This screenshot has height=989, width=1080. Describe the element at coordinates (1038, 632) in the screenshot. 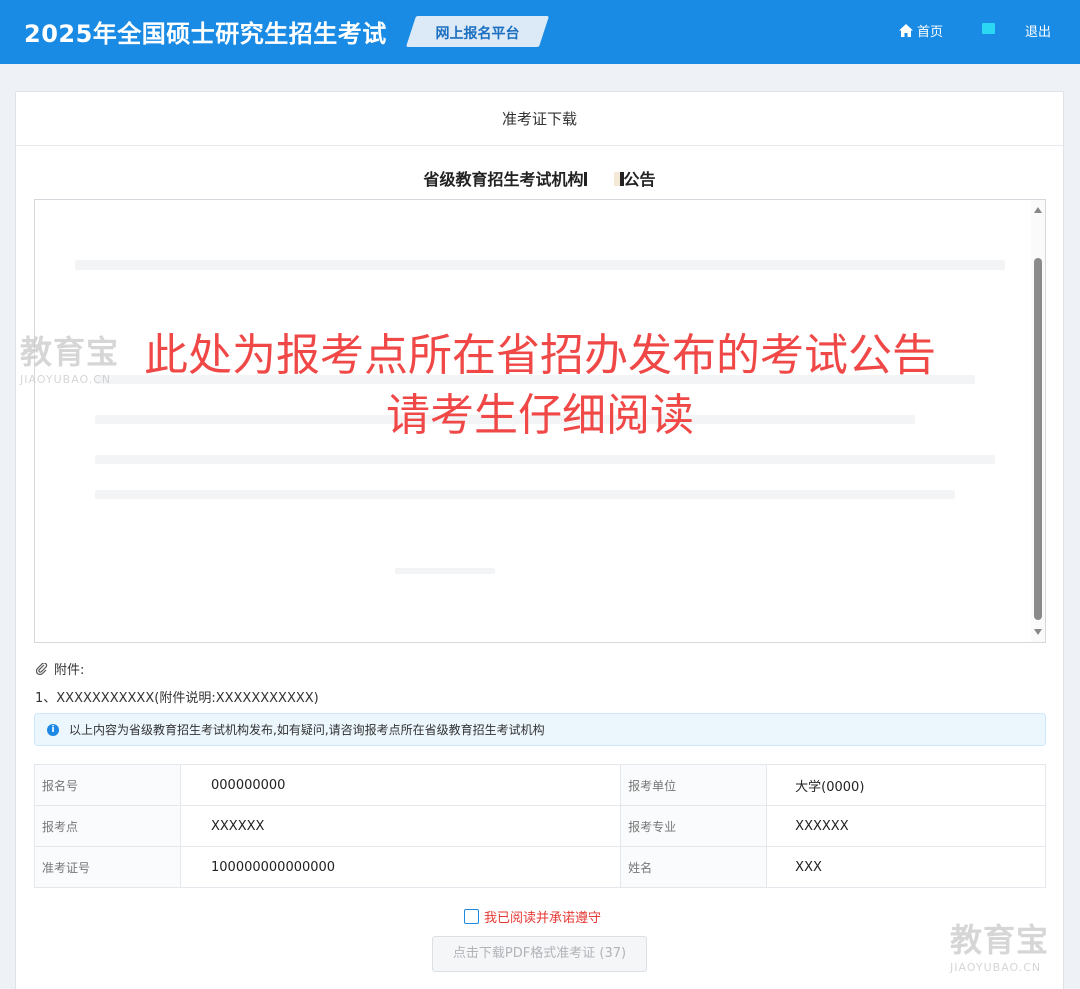

I see `scroll-down-icon` at that location.